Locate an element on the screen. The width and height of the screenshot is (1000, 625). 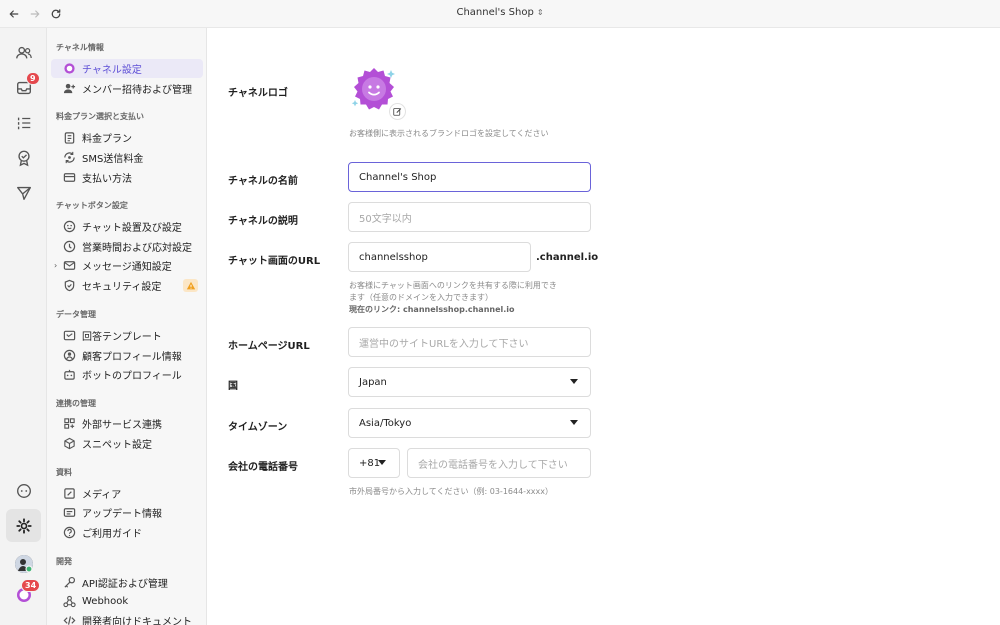
rail-badge-button is located at coordinates (23, 157).